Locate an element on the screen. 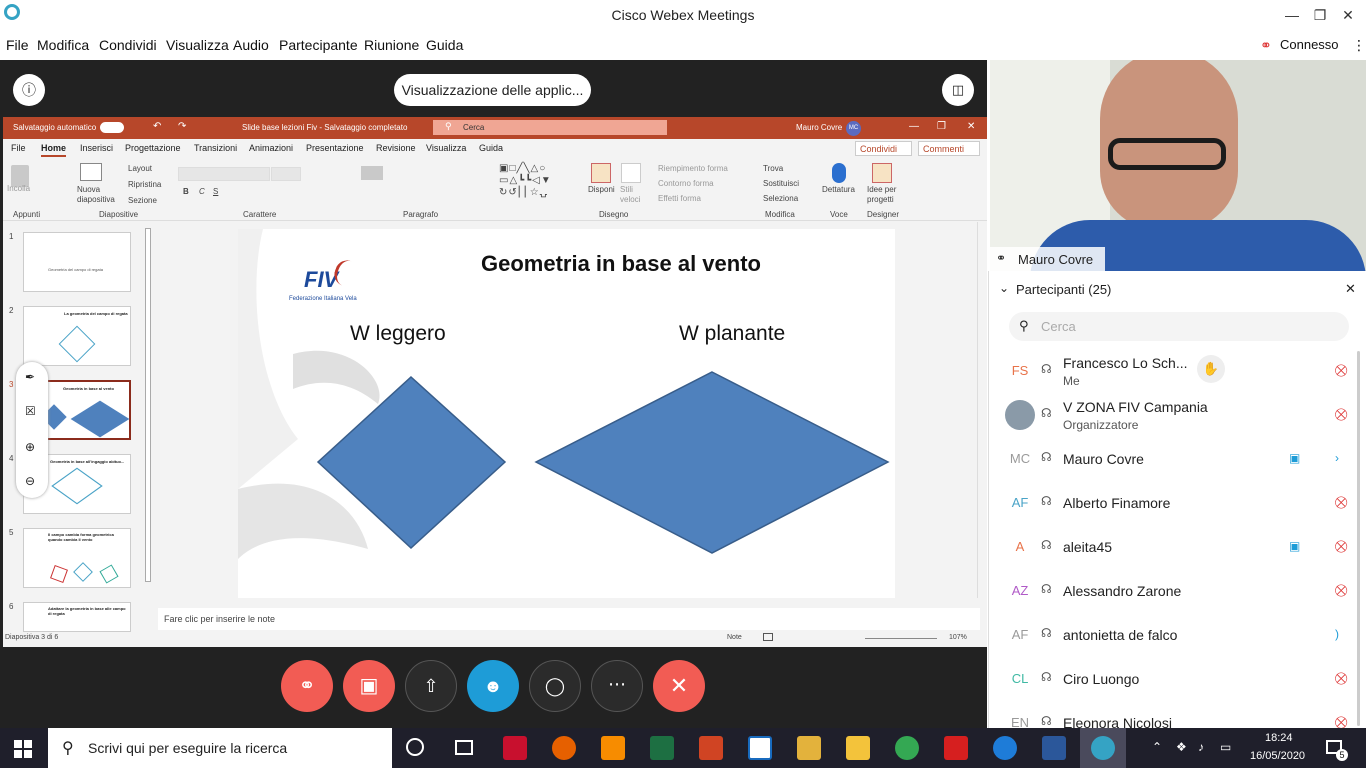 The height and width of the screenshot is (768, 1366). eraser-icon: ☒ is located at coordinates (30, 411).